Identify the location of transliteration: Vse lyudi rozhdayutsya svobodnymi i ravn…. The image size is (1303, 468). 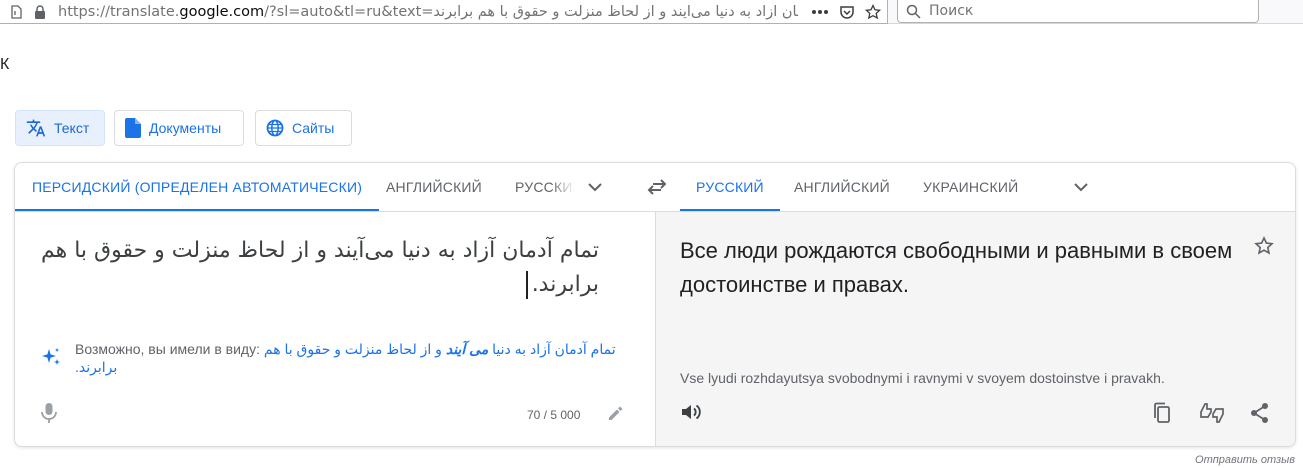
(922, 378).